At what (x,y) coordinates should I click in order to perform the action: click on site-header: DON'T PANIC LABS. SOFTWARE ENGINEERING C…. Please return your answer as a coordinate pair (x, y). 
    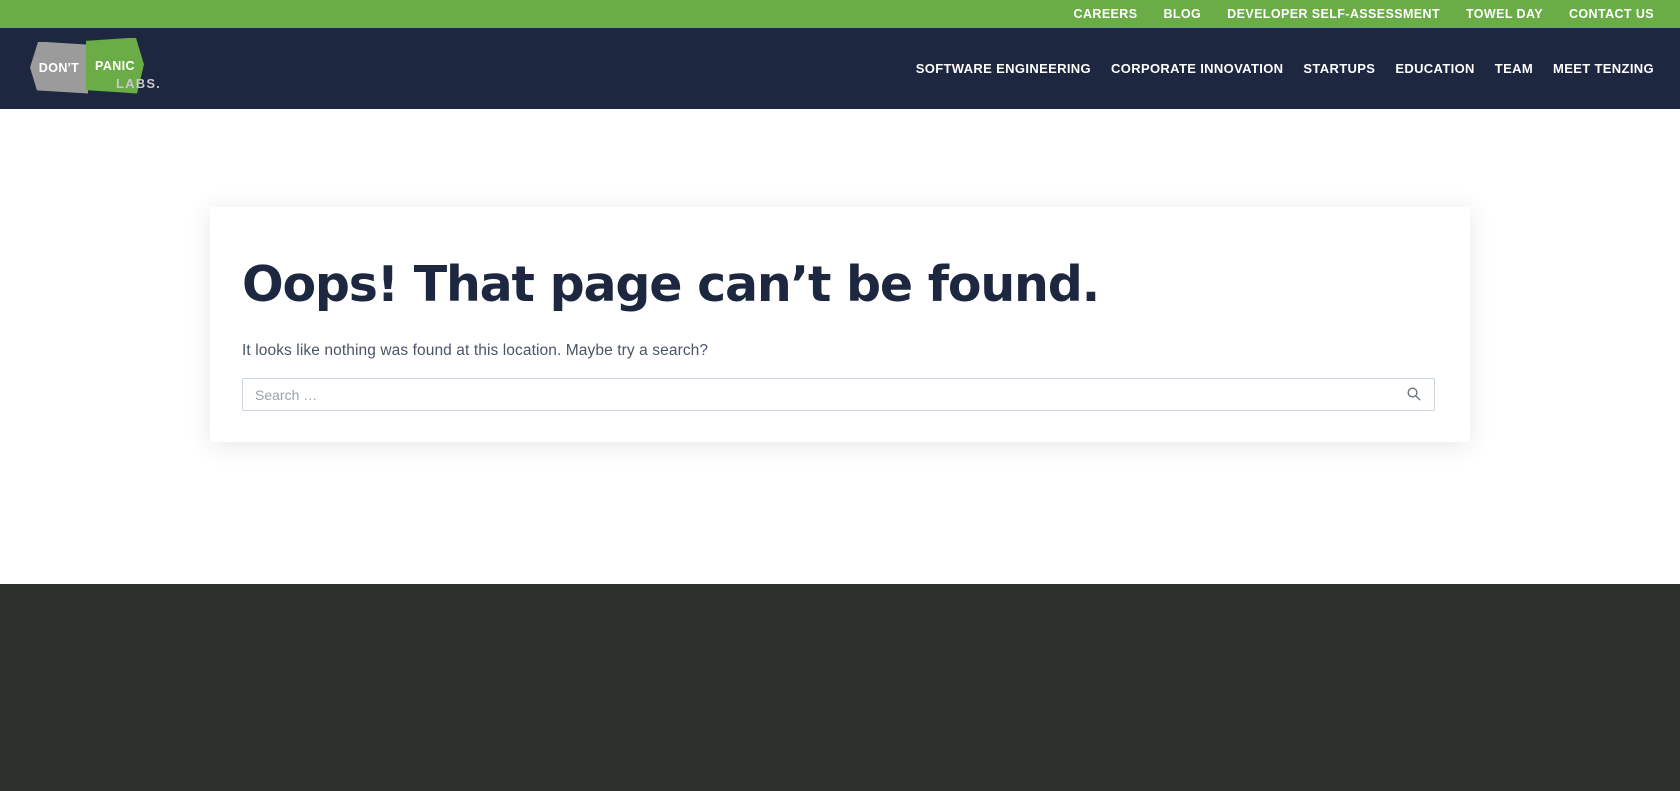
    Looking at the image, I should click on (840, 68).